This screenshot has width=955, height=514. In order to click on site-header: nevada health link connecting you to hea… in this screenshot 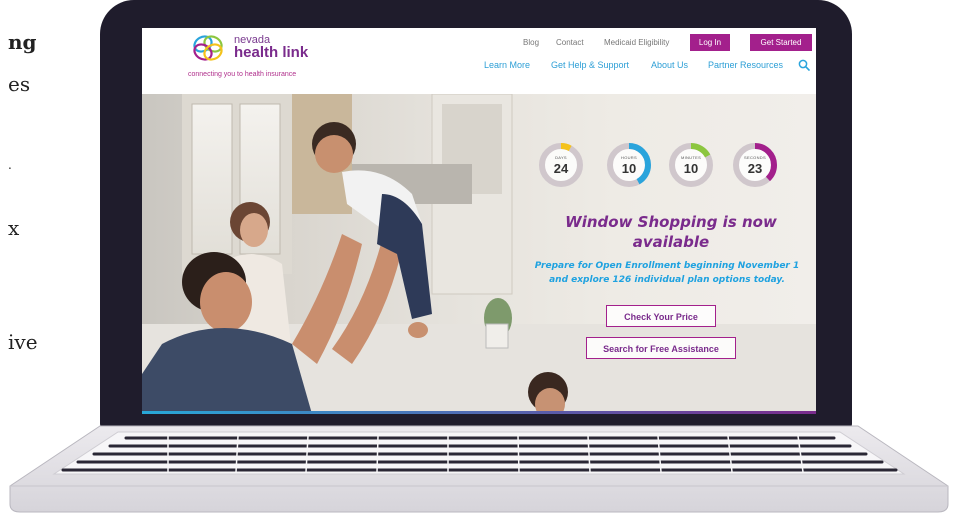, I will do `click(479, 61)`.